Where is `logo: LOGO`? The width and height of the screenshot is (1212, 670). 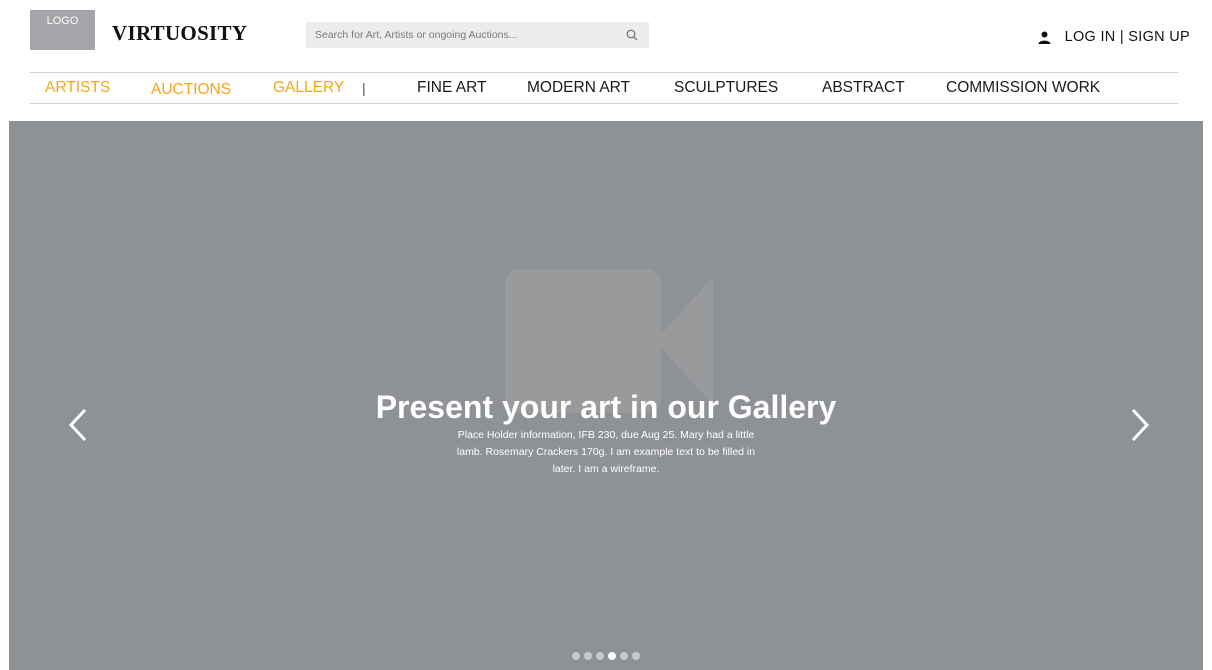
logo: LOGO is located at coordinates (62, 30).